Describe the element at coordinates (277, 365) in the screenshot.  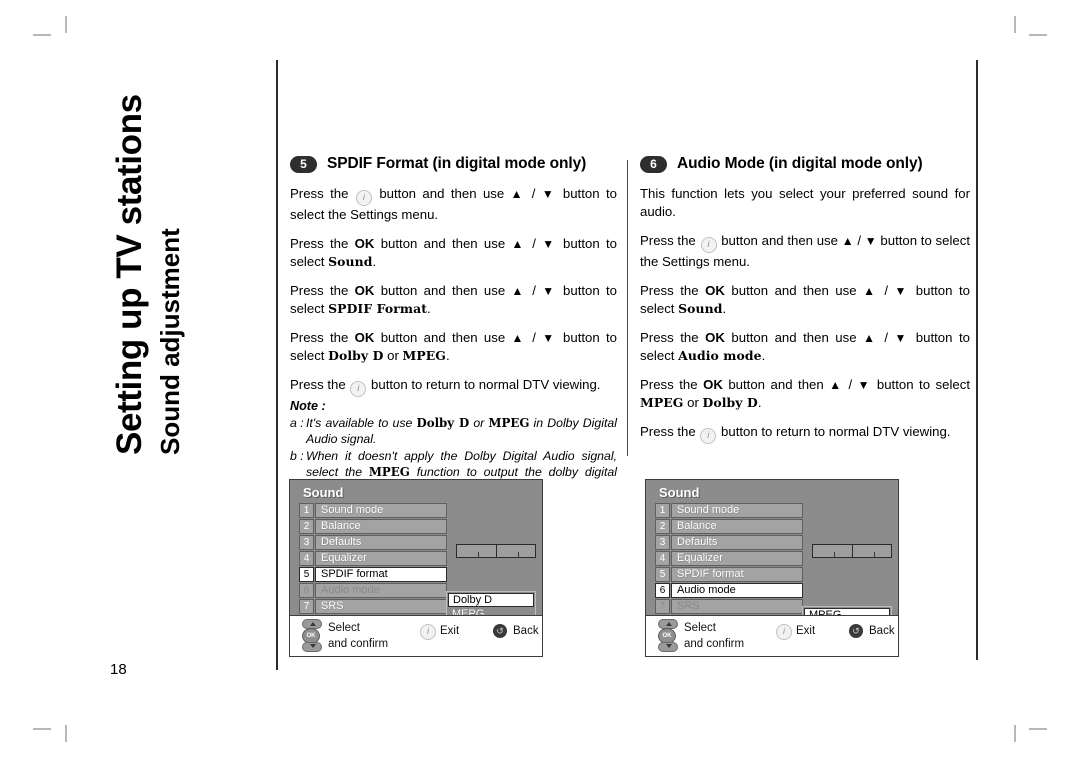
I see `content-left-rule` at that location.